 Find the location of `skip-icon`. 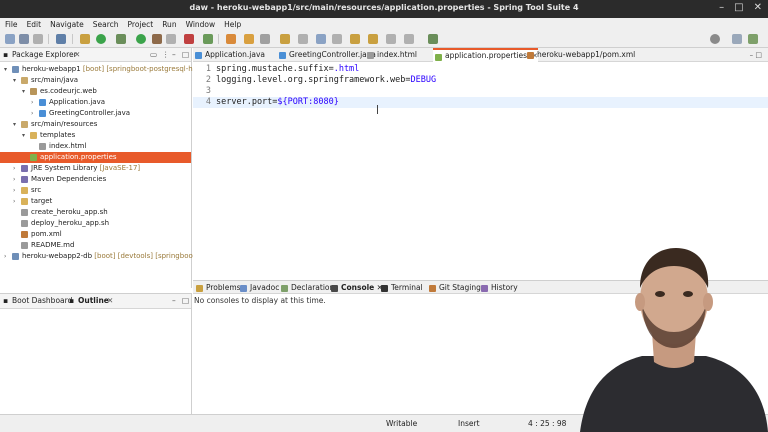

skip-icon is located at coordinates (171, 39).